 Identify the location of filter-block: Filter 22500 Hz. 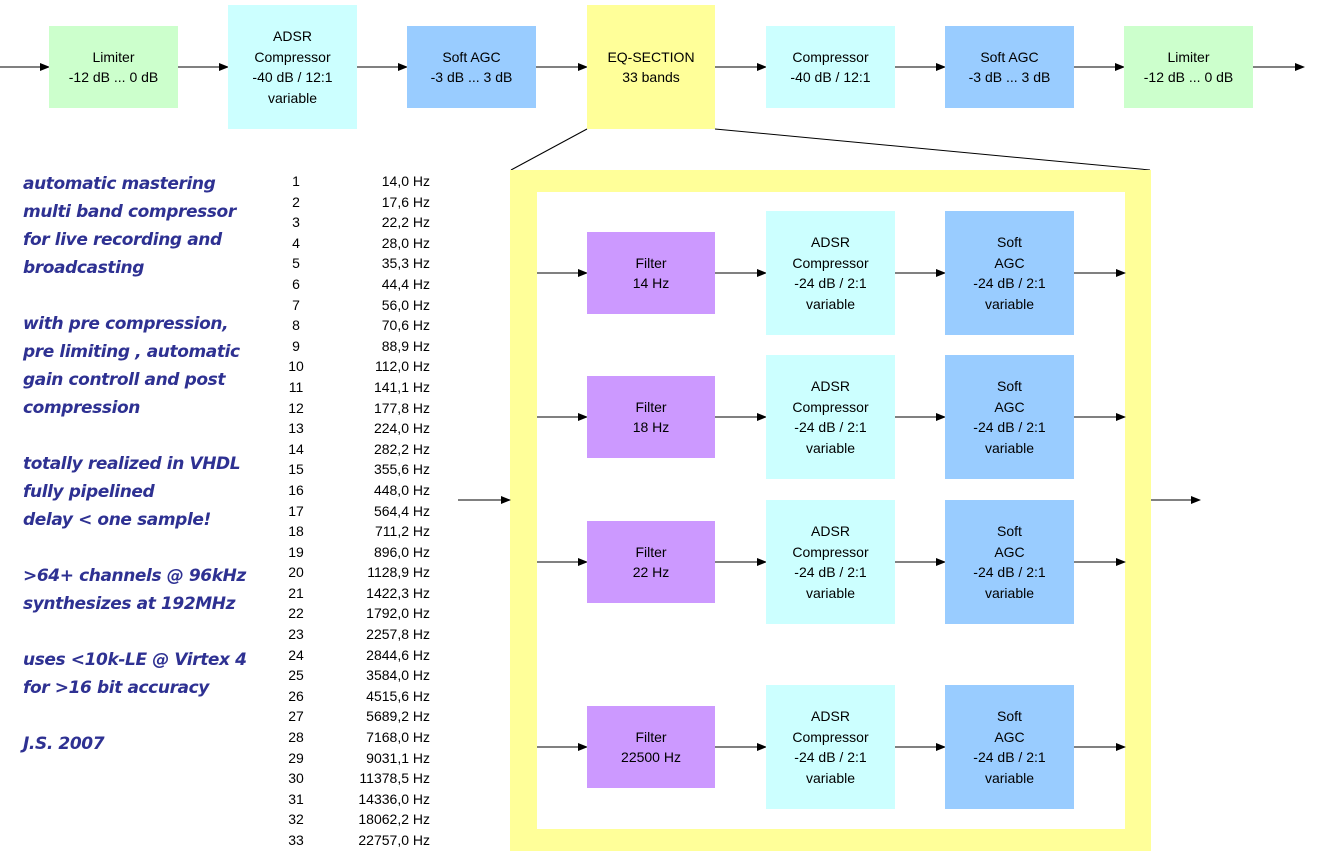
(651, 747).